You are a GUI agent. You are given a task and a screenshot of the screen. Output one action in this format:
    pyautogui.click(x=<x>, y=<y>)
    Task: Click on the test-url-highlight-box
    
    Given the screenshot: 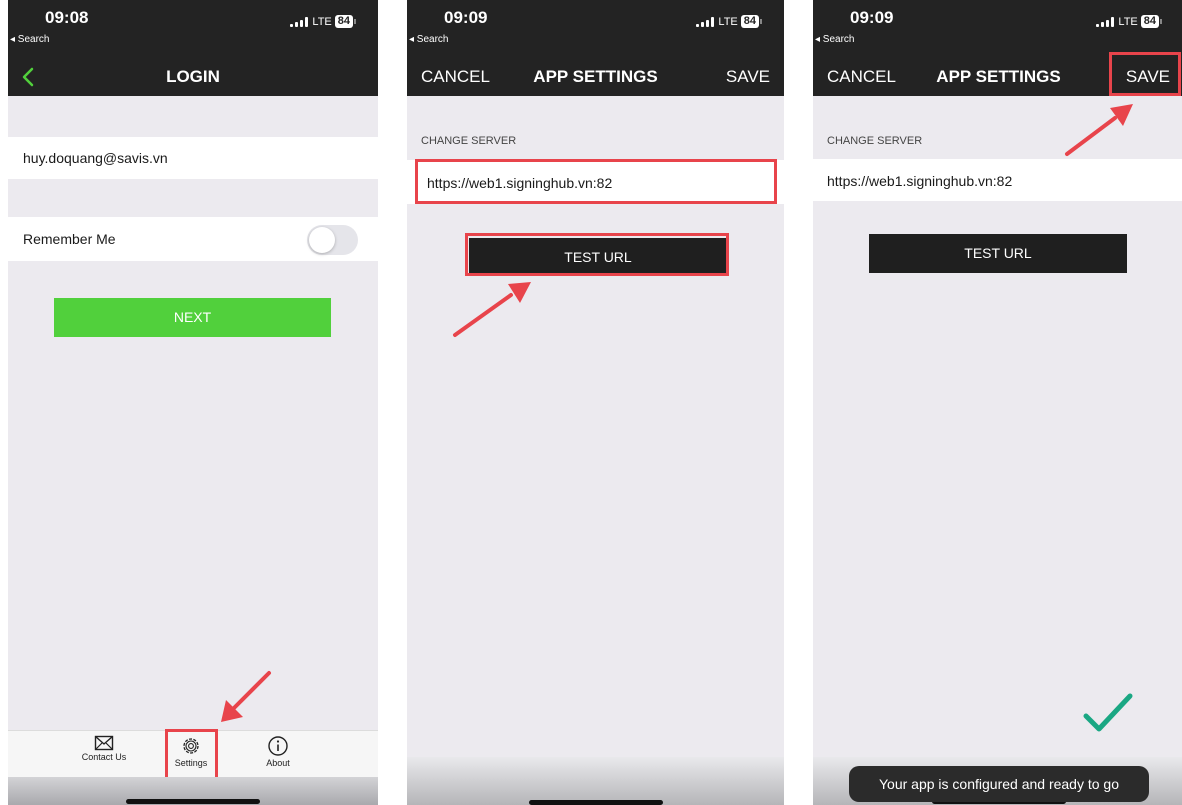 What is the action you would take?
    pyautogui.click(x=597, y=254)
    